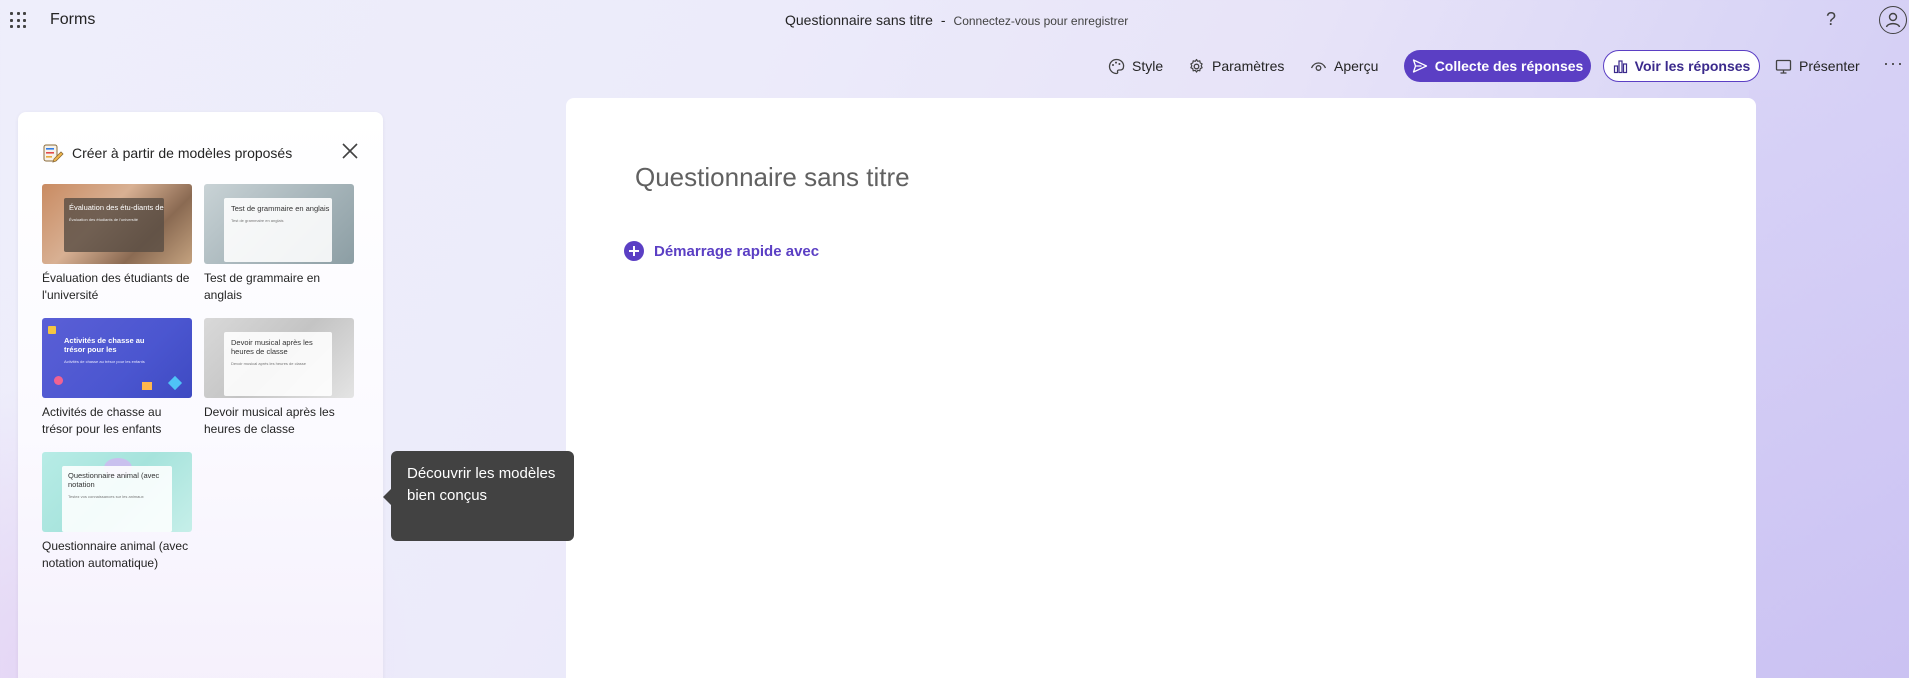  Describe the element at coordinates (106, 496) in the screenshot. I see `template-thumbnail-subtitle: Testez vos connaissances sur les animaux` at that location.